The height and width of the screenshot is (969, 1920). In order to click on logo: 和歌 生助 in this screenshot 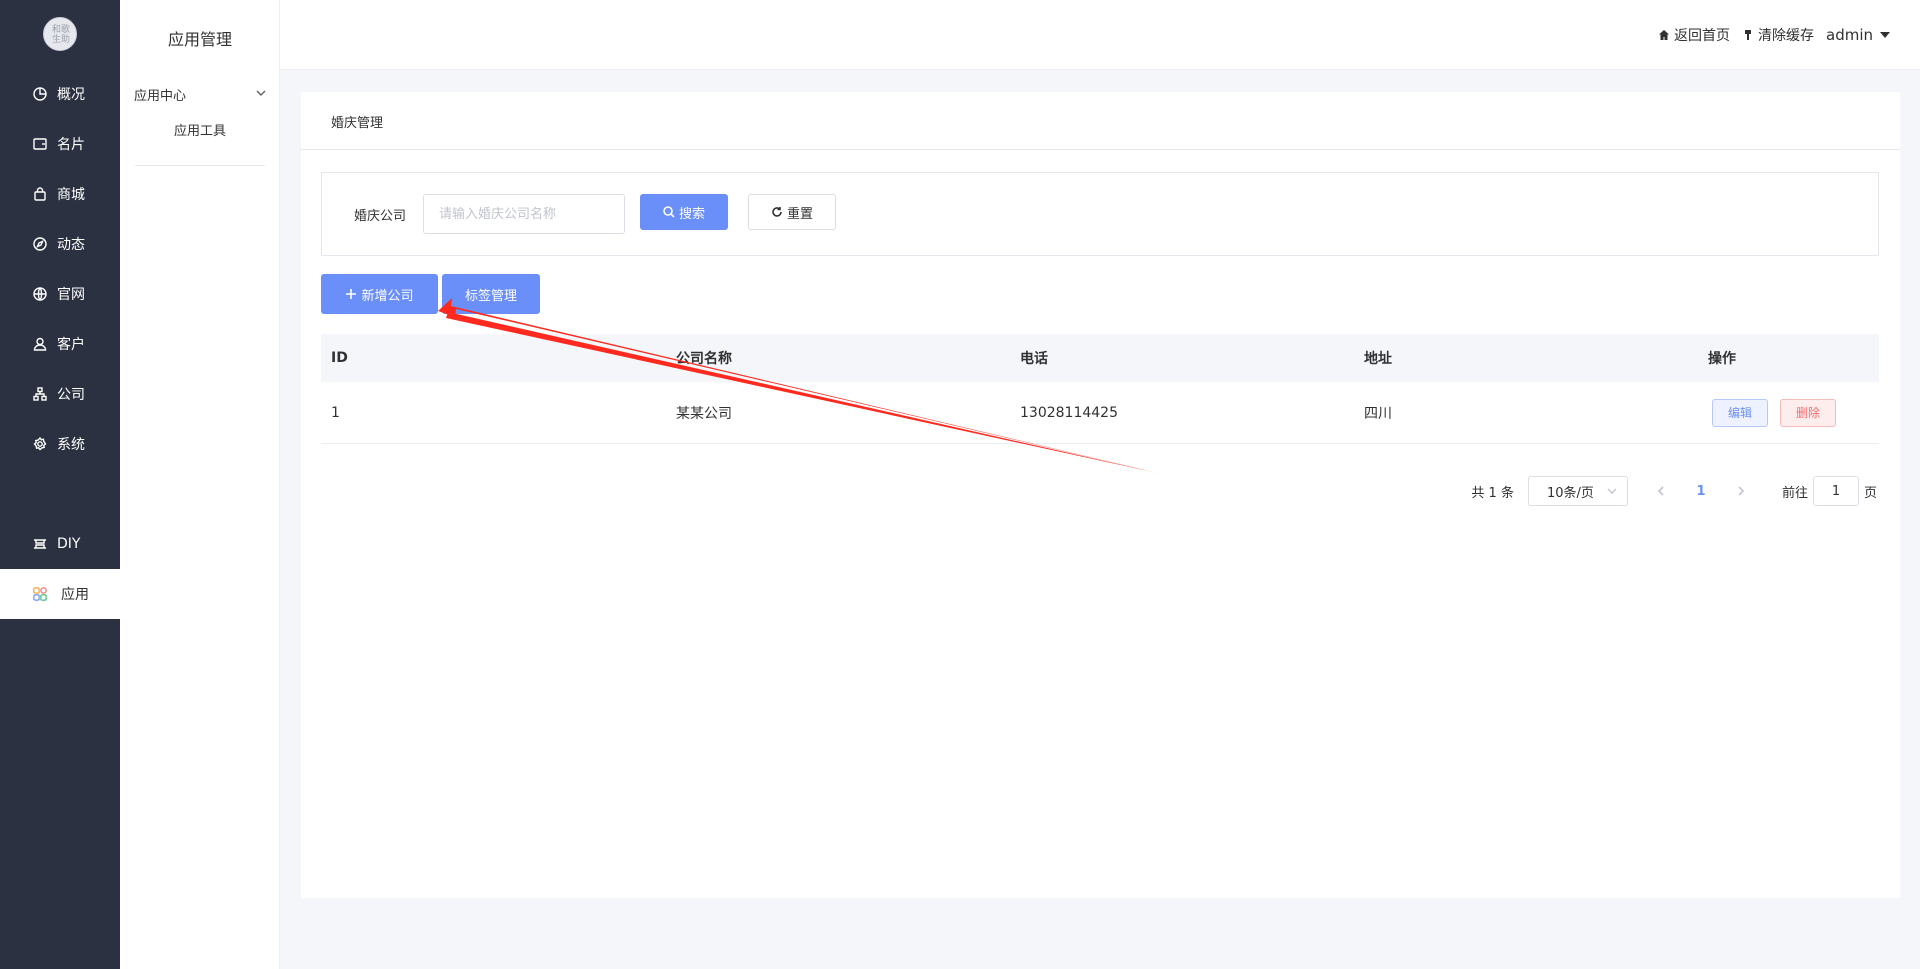, I will do `click(60, 34)`.